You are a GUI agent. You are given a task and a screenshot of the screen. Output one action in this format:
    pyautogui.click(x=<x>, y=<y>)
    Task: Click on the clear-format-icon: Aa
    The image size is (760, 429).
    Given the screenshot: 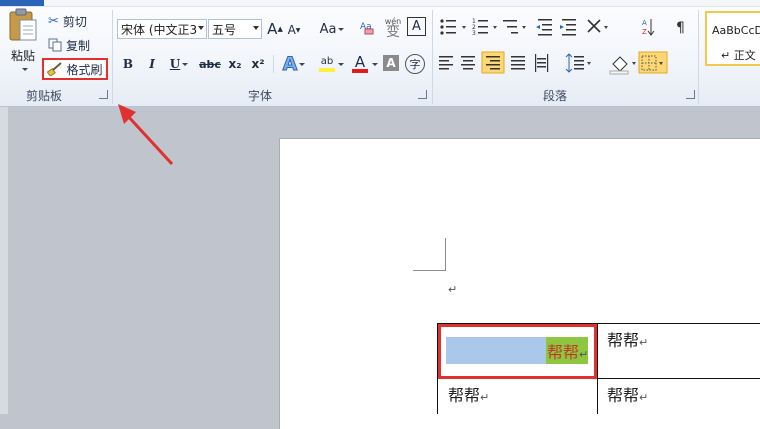 What is the action you would take?
    pyautogui.click(x=367, y=28)
    